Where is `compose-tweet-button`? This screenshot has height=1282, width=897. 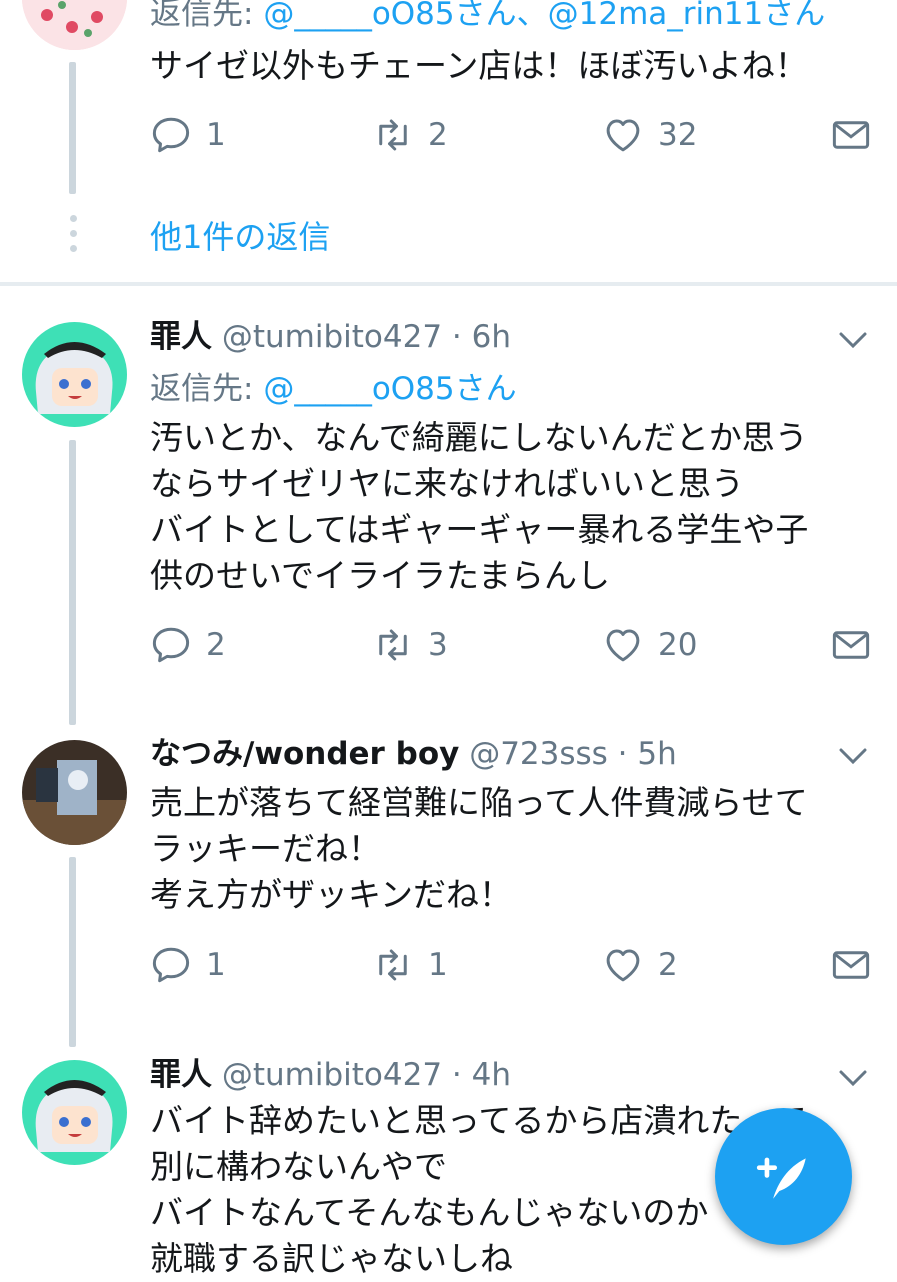 compose-tweet-button is located at coordinates (783, 1176).